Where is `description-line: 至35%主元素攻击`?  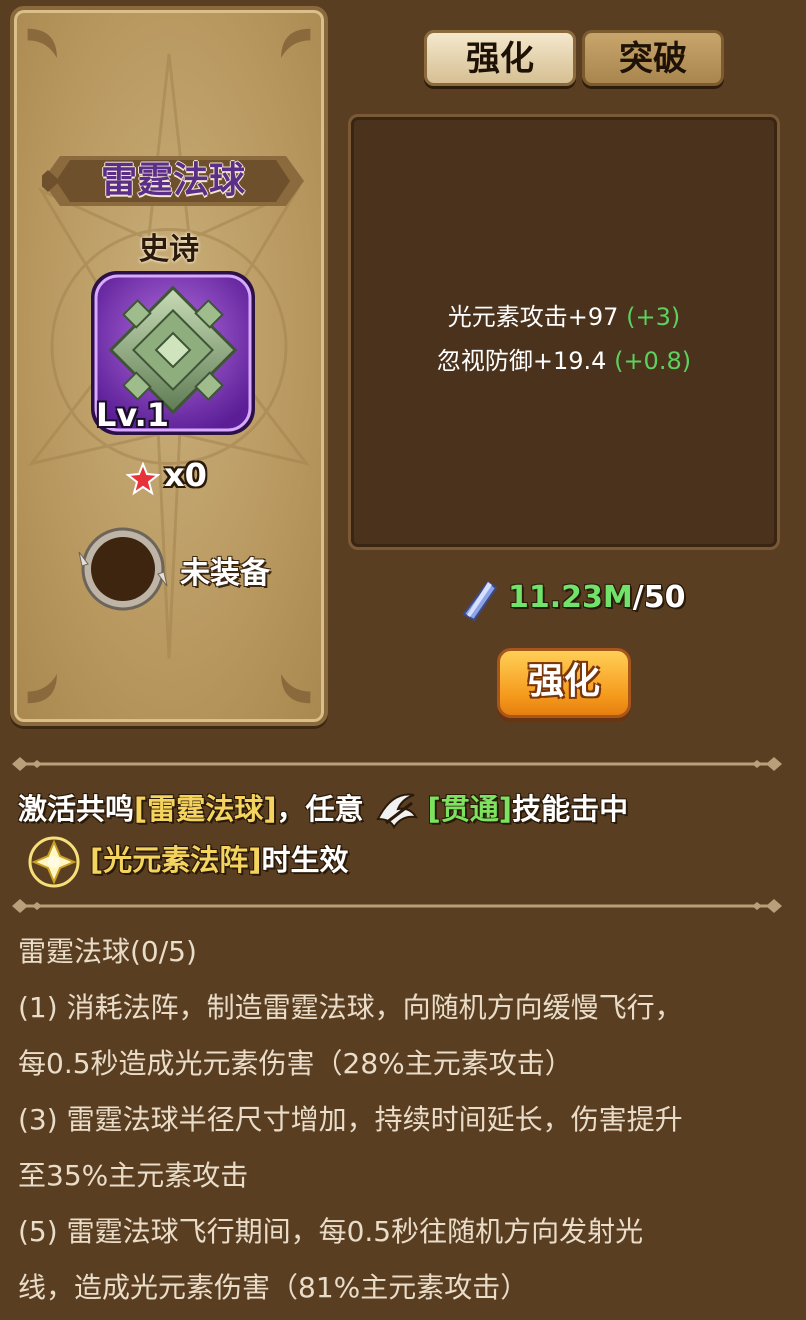 description-line: 至35%主元素攻击 is located at coordinates (133, 1175).